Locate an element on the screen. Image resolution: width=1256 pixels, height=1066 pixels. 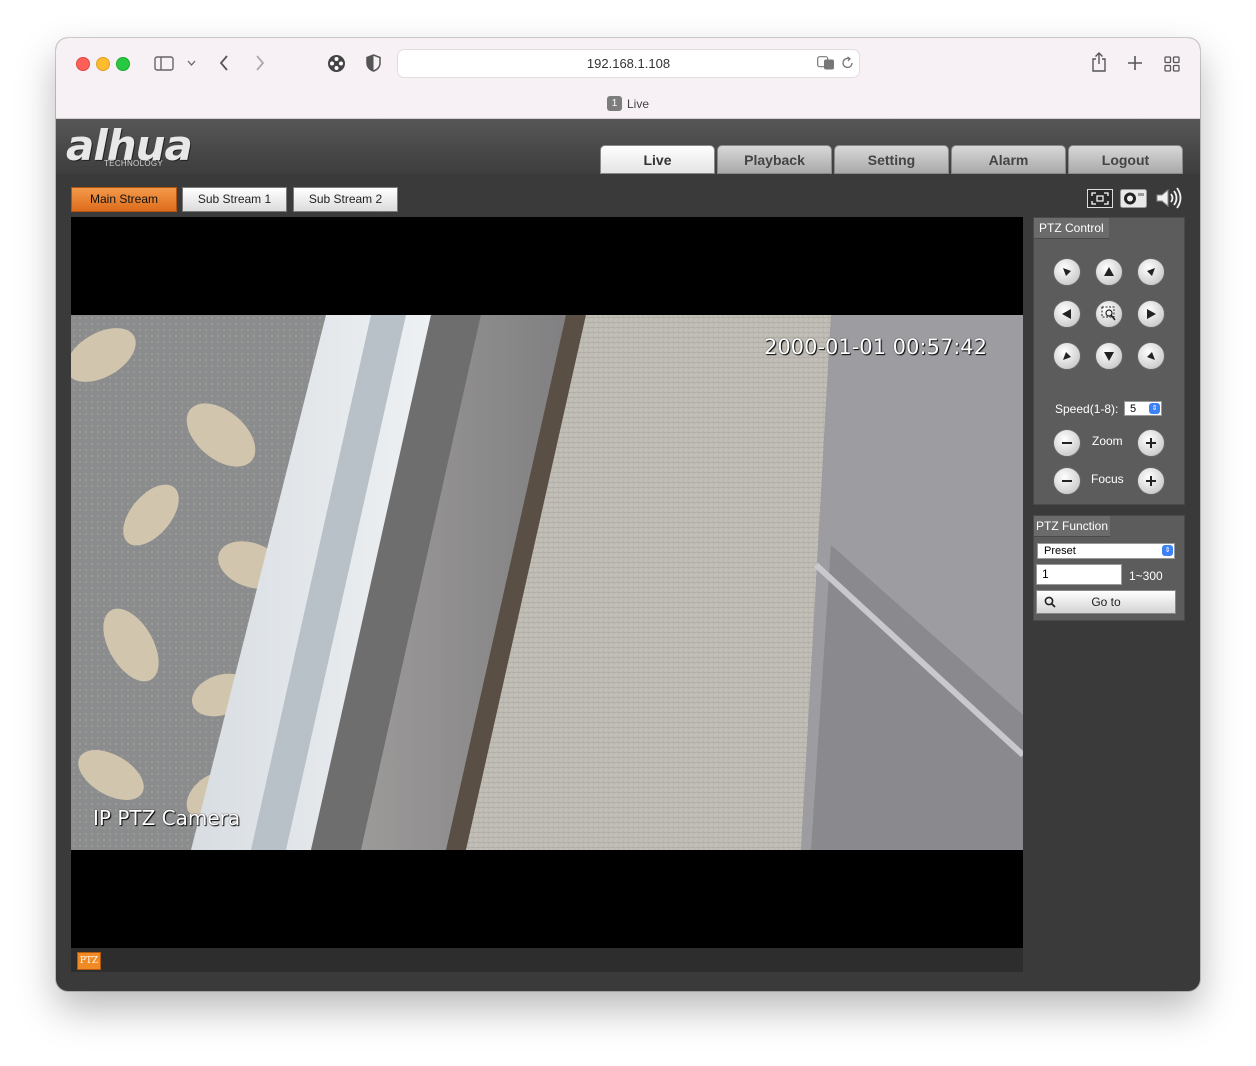
tab-logout: Logout is located at coordinates (1125, 159).